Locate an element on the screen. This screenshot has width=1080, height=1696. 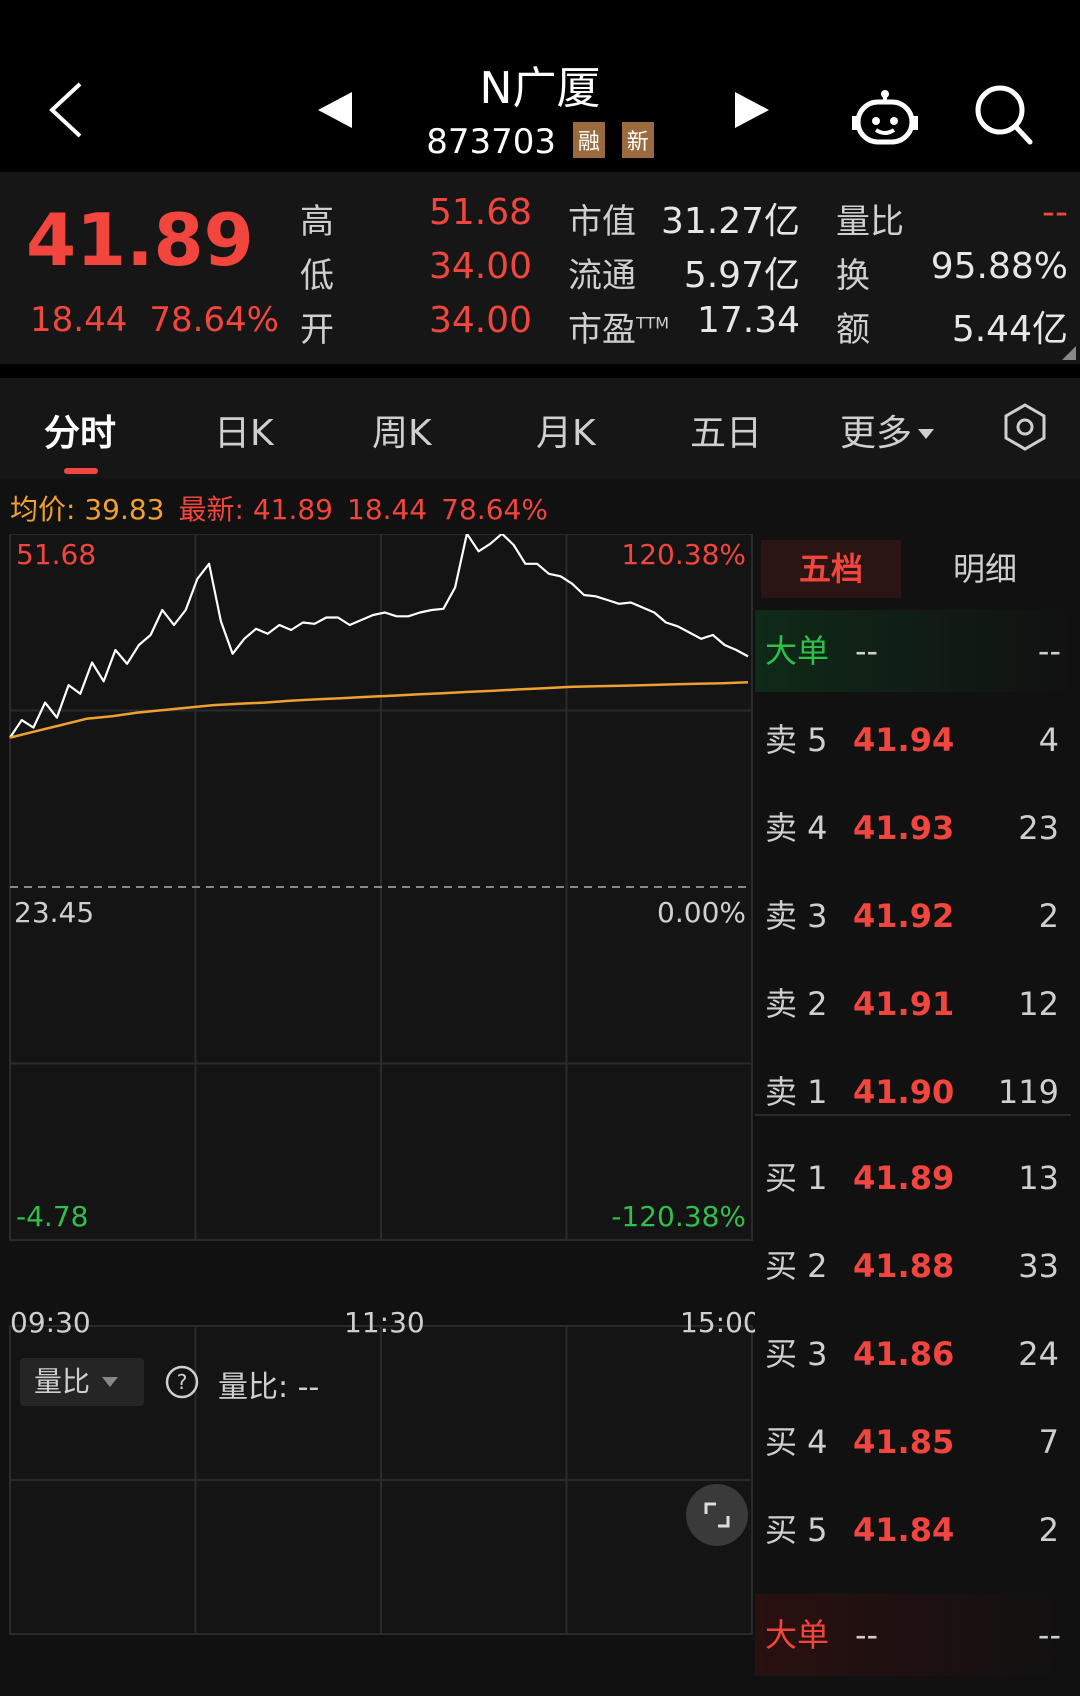
ask-quantity: 4 is located at coordinates (1048, 740).